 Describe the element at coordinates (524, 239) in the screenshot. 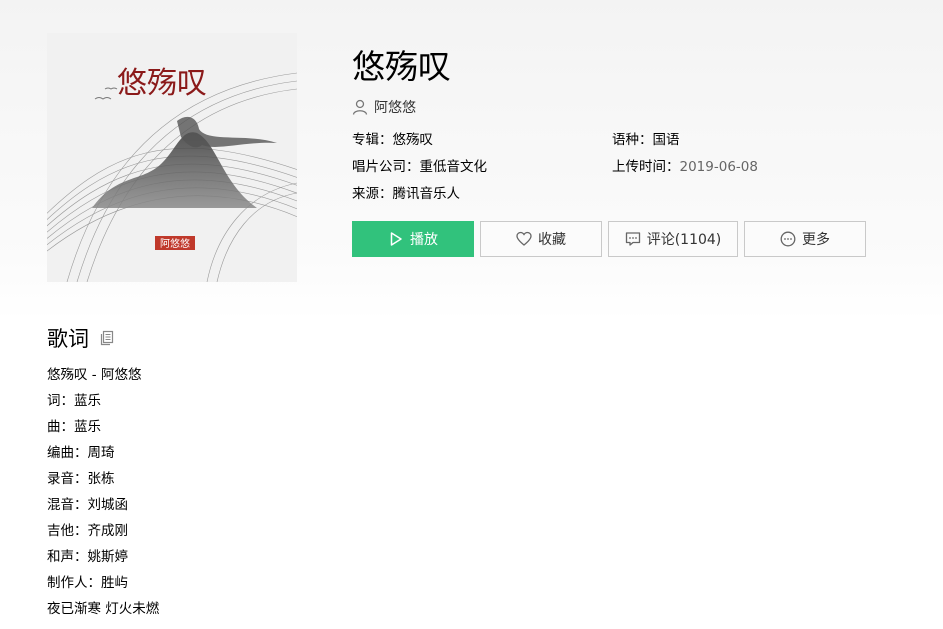

I see `heart-icon` at that location.